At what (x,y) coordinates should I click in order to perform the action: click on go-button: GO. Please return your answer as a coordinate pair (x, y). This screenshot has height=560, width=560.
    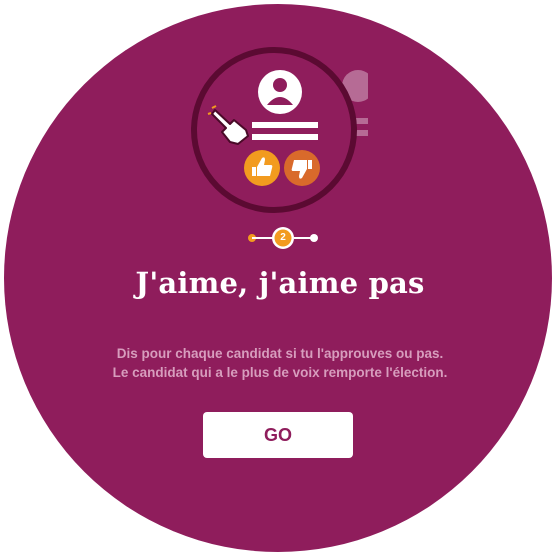
    Looking at the image, I should click on (278, 435).